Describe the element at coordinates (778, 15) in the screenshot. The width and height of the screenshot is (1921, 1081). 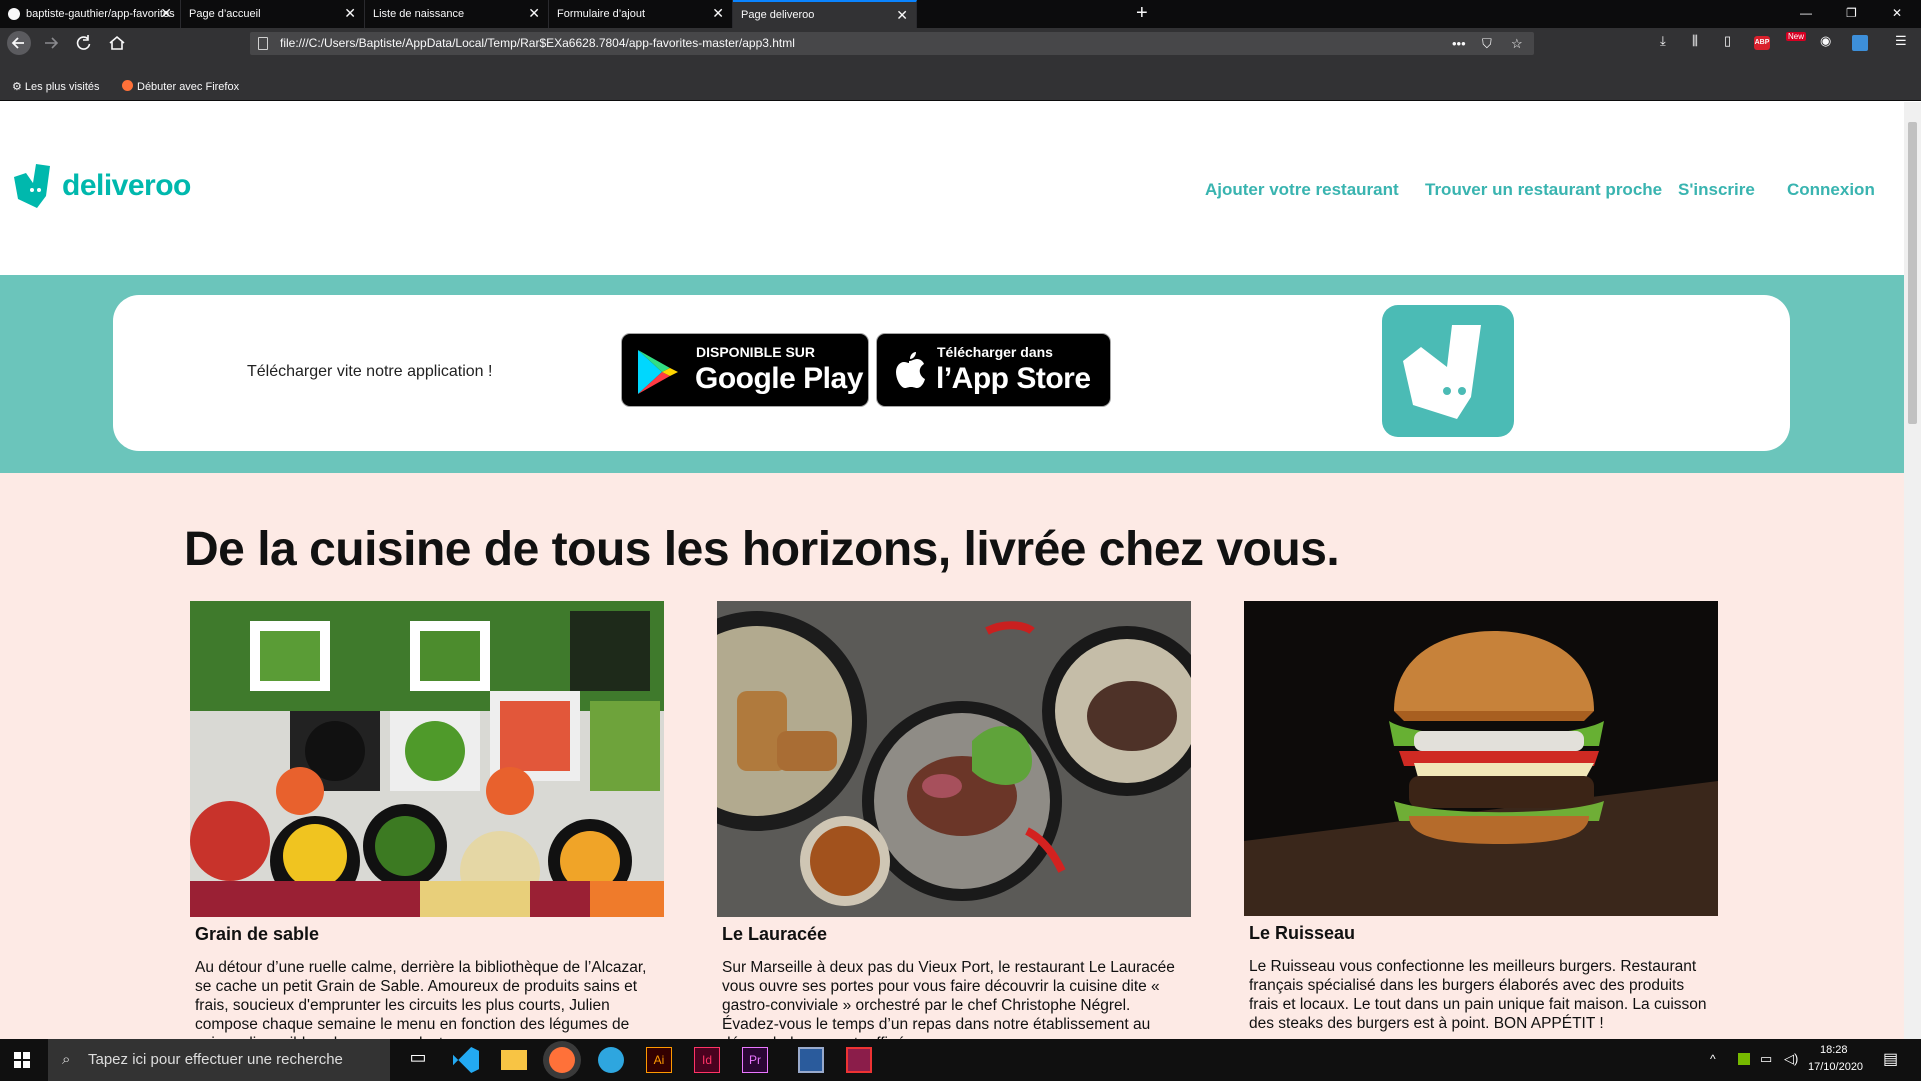
I see `tab-title: Page deliveroo` at that location.